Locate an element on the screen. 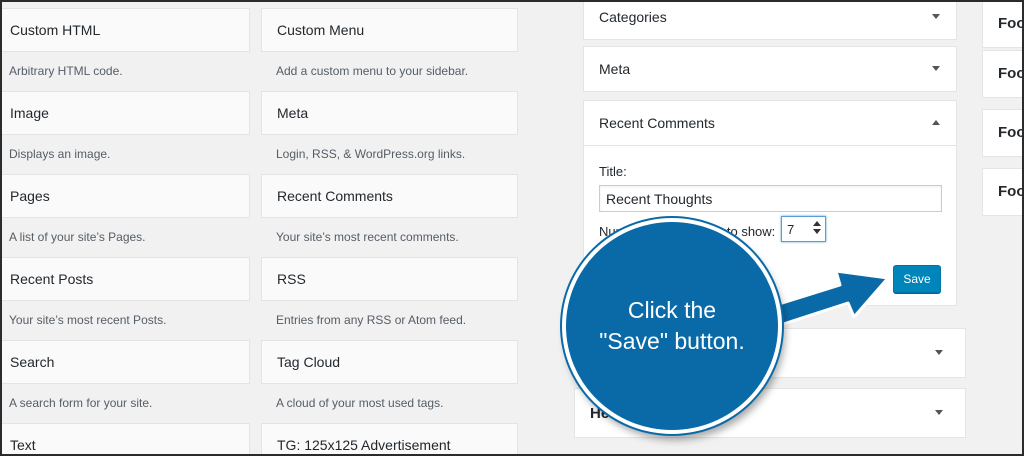 The width and height of the screenshot is (1024, 456). widget-header: Categories is located at coordinates (770, 19).